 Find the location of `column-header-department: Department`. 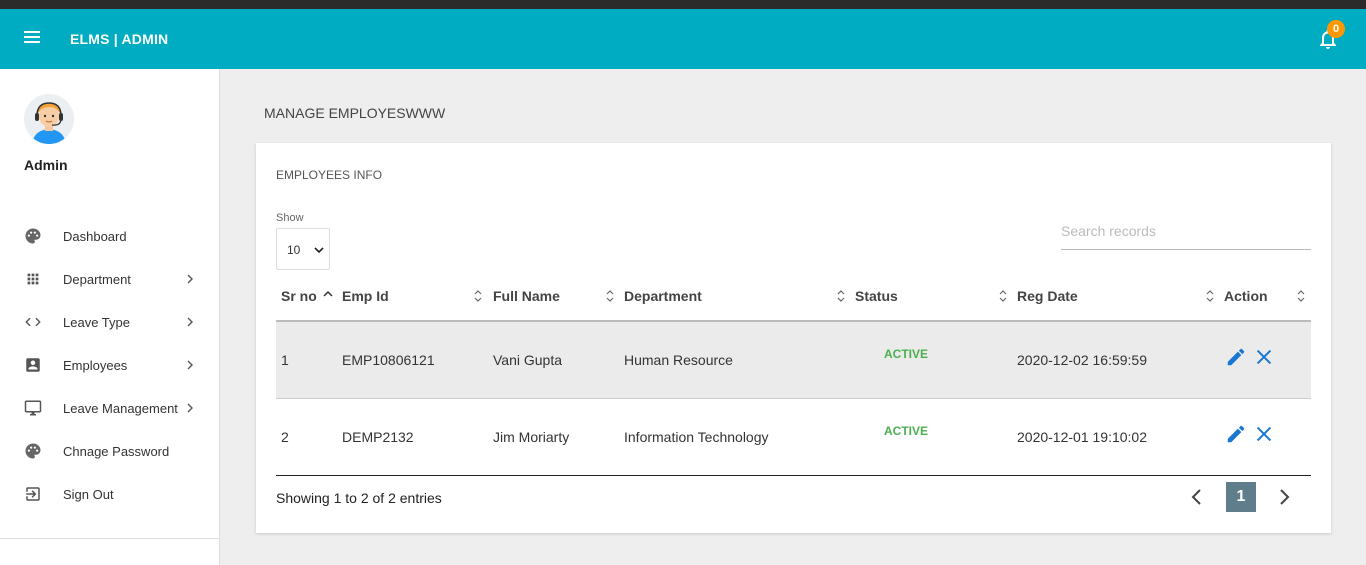

column-header-department: Department is located at coordinates (663, 296).